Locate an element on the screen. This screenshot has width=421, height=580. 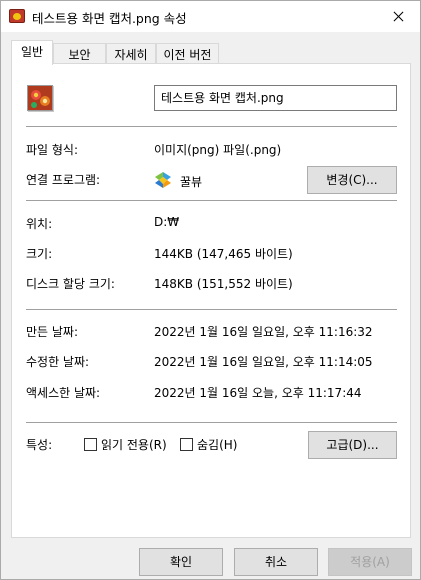
hidden-label: 숨김(H) is located at coordinates (217, 444).